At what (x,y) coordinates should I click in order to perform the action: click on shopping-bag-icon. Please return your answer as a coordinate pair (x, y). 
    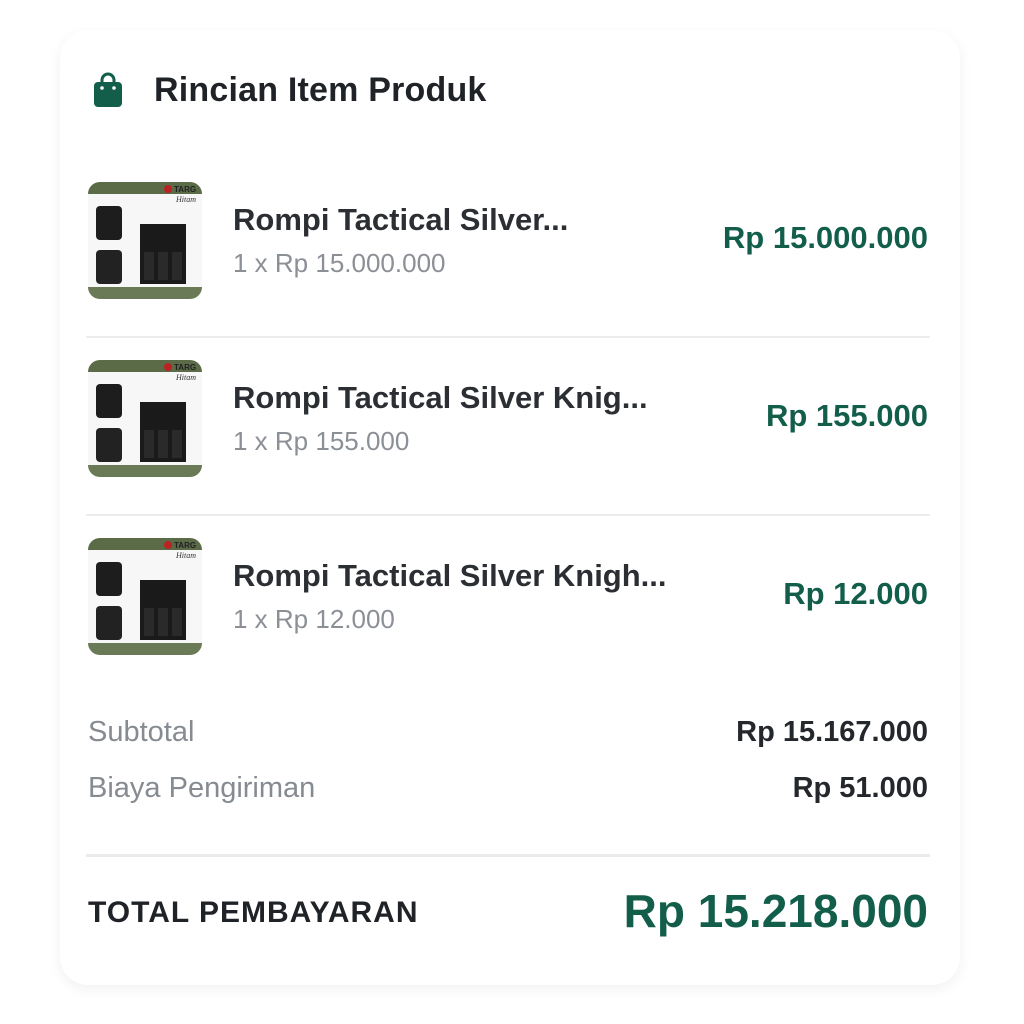
    Looking at the image, I should click on (108, 90).